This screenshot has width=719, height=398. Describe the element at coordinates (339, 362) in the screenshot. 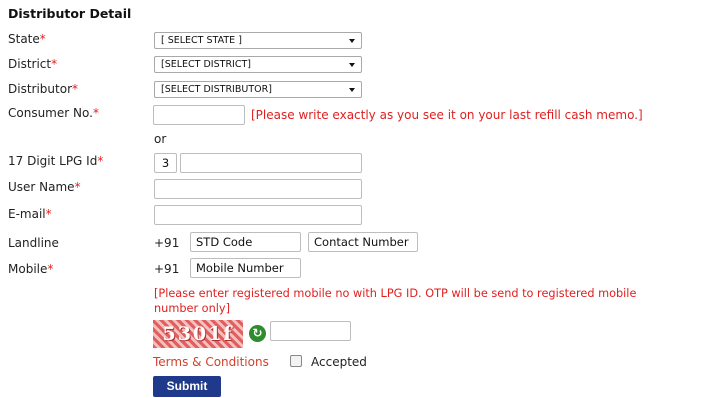

I see `accepted-label: Accepted` at that location.